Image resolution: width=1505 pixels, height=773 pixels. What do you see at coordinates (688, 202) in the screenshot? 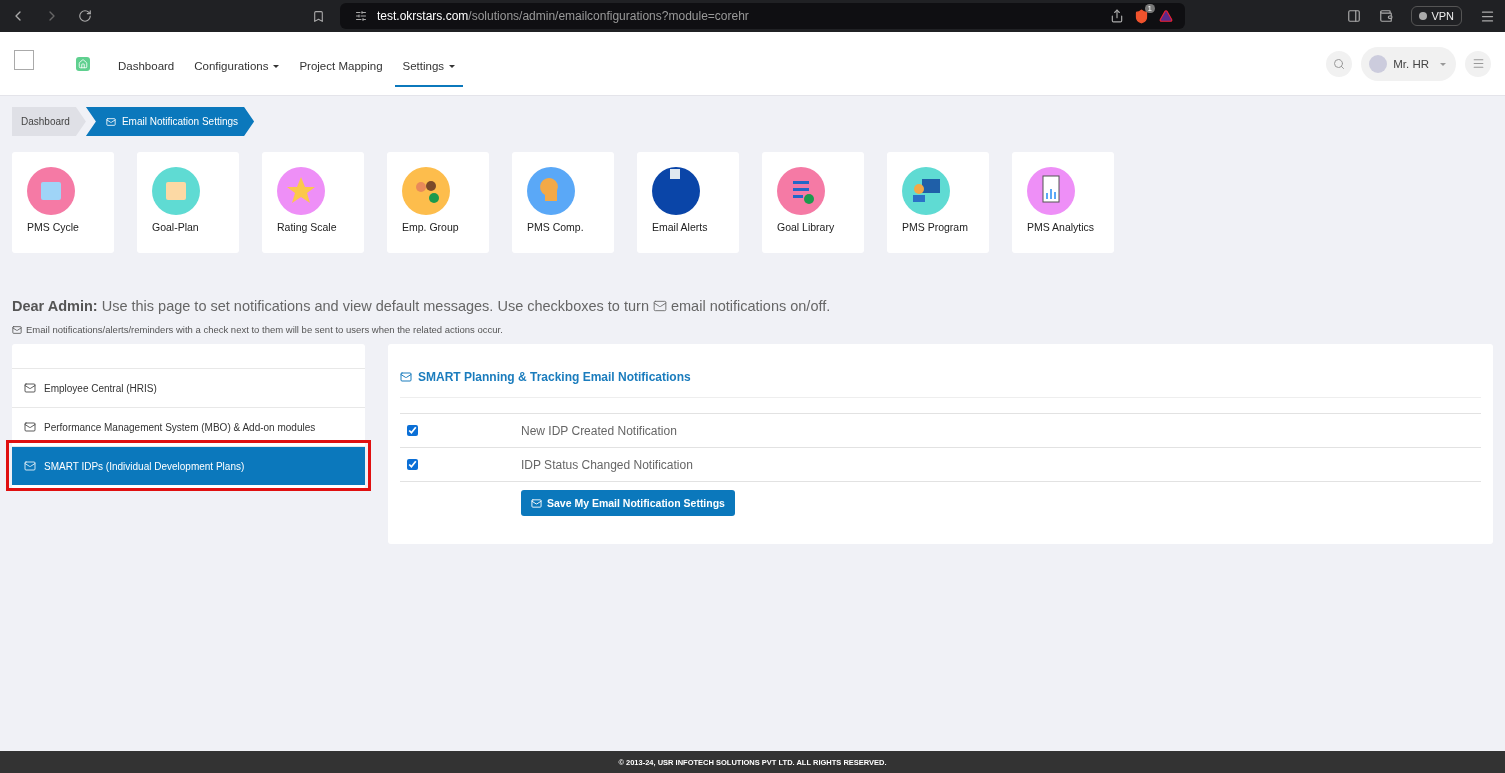
I see `module-tile: Email Alerts` at bounding box center [688, 202].